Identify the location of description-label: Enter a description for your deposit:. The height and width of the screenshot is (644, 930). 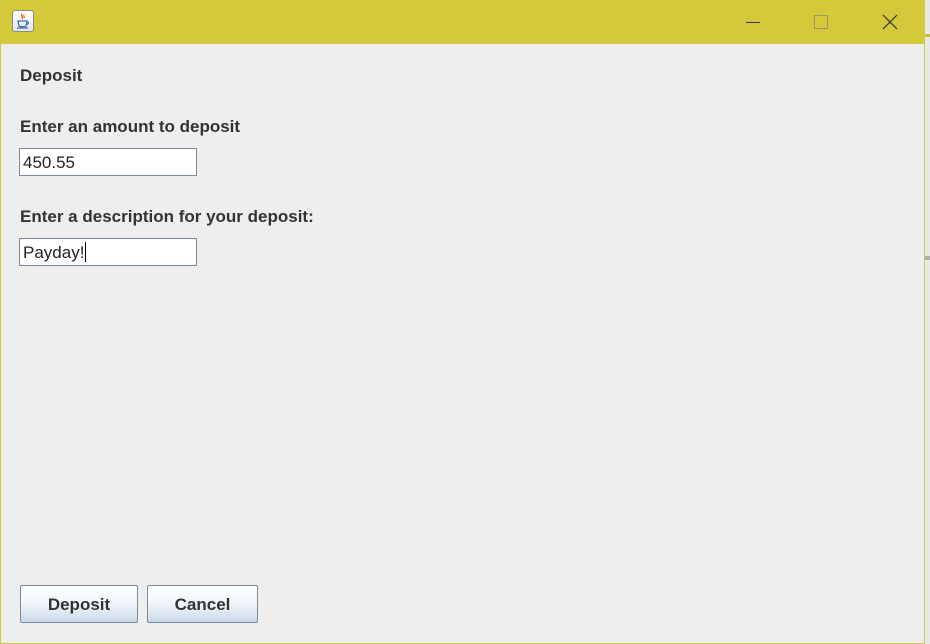
(167, 216).